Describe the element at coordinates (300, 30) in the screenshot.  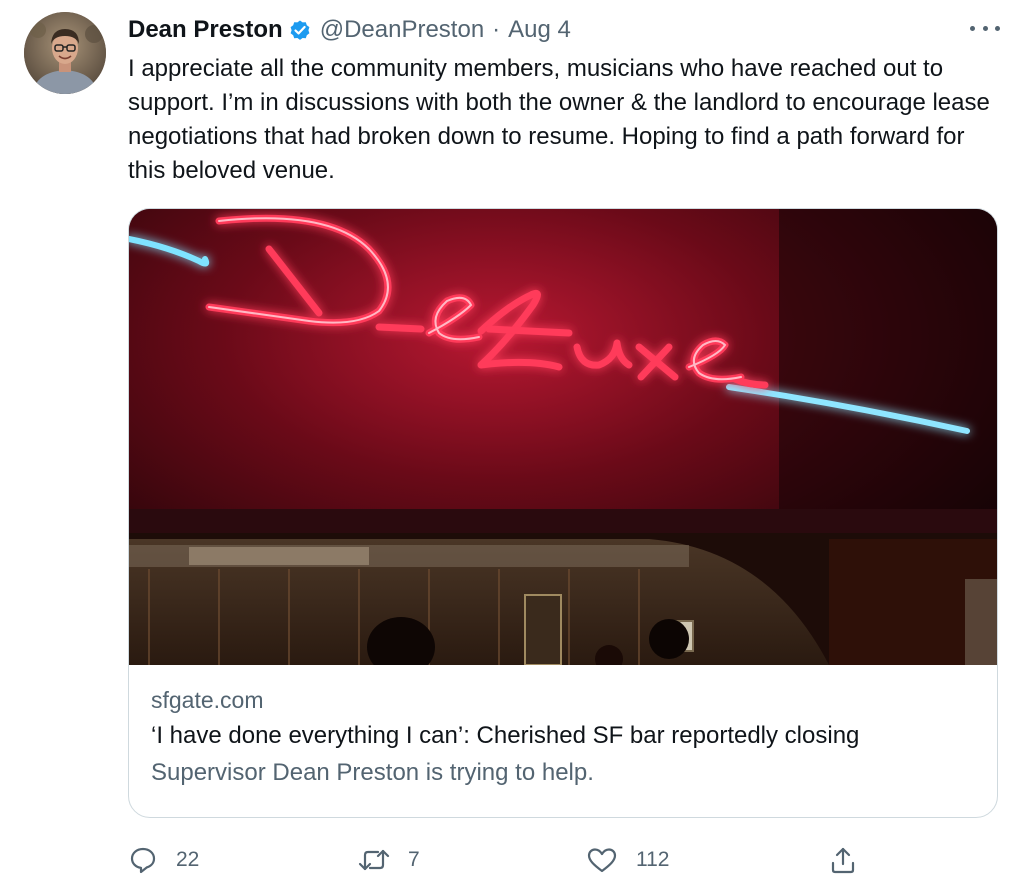
I see `verified-badge-icon` at that location.